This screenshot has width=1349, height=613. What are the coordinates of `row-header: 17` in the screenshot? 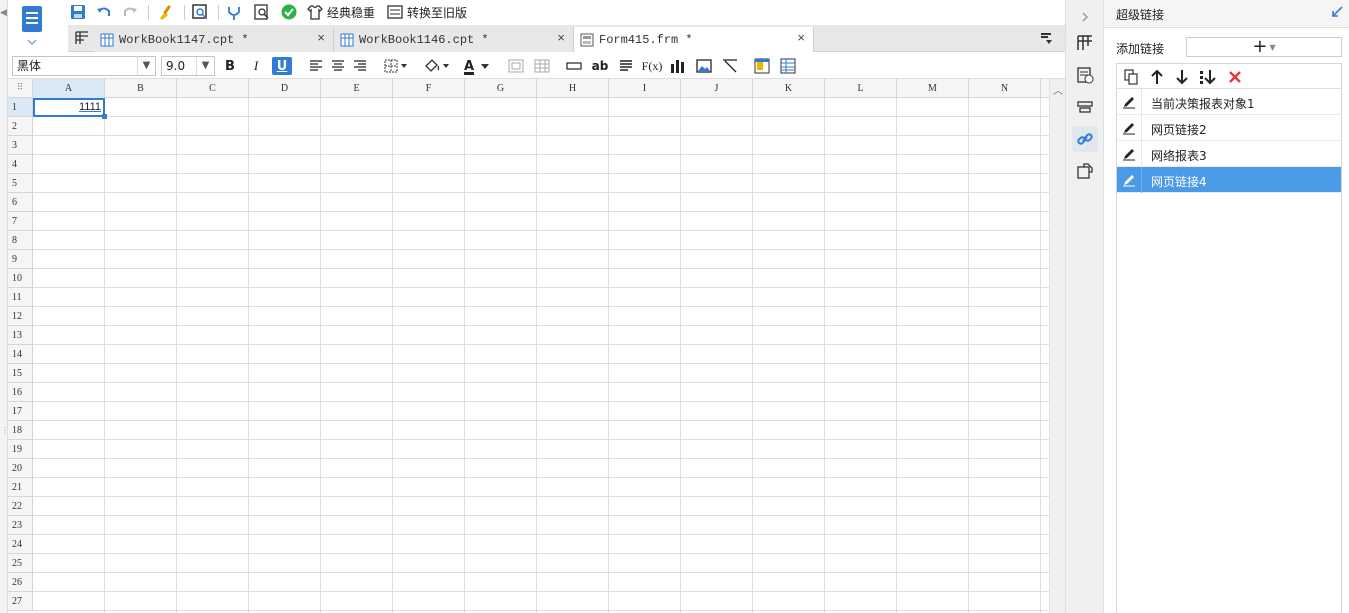 It's located at (20, 411).